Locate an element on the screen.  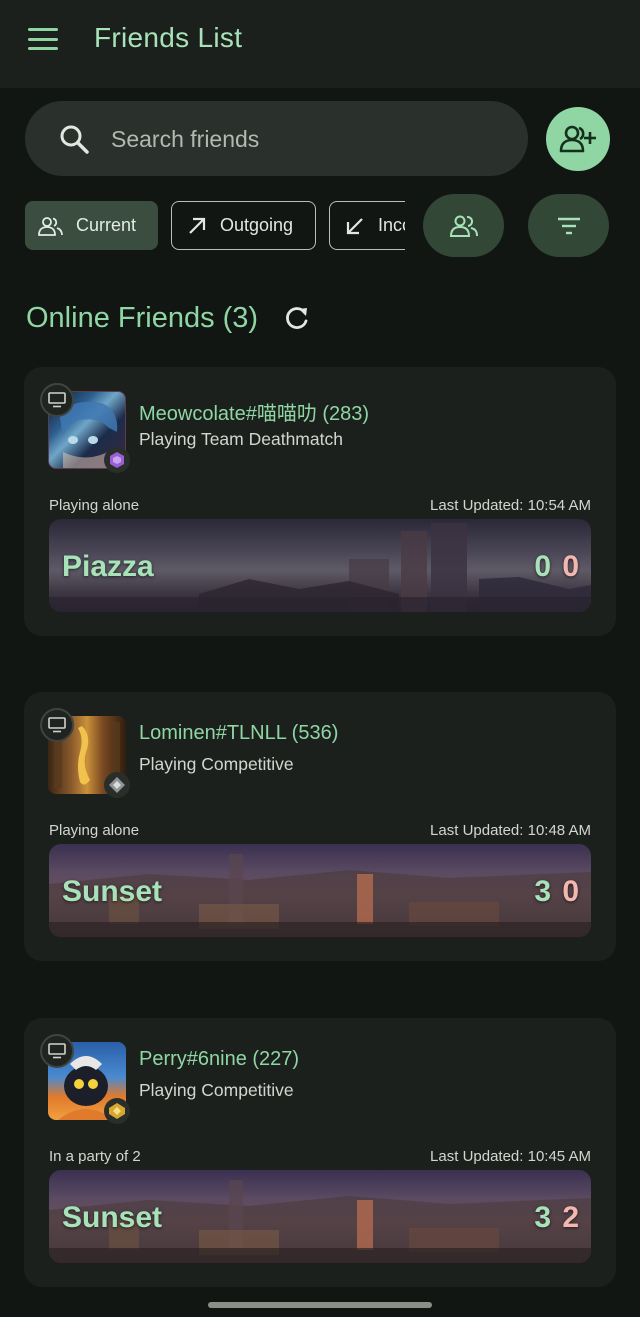
filter-chip-outgoing: Outgoing is located at coordinates (243, 225).